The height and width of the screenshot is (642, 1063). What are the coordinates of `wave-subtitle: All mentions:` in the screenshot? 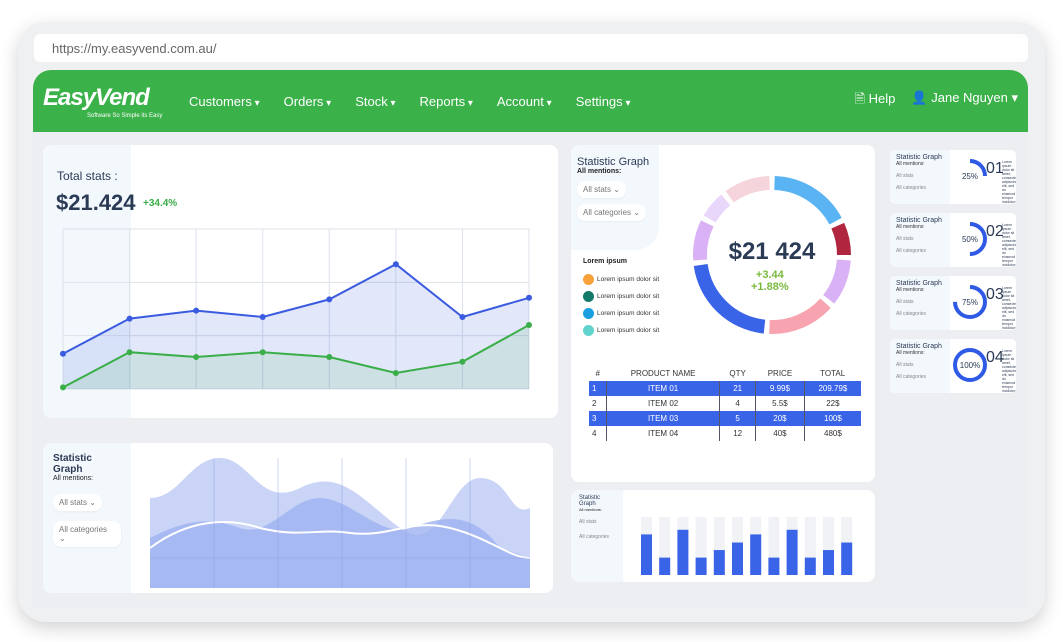 It's located at (73, 478).